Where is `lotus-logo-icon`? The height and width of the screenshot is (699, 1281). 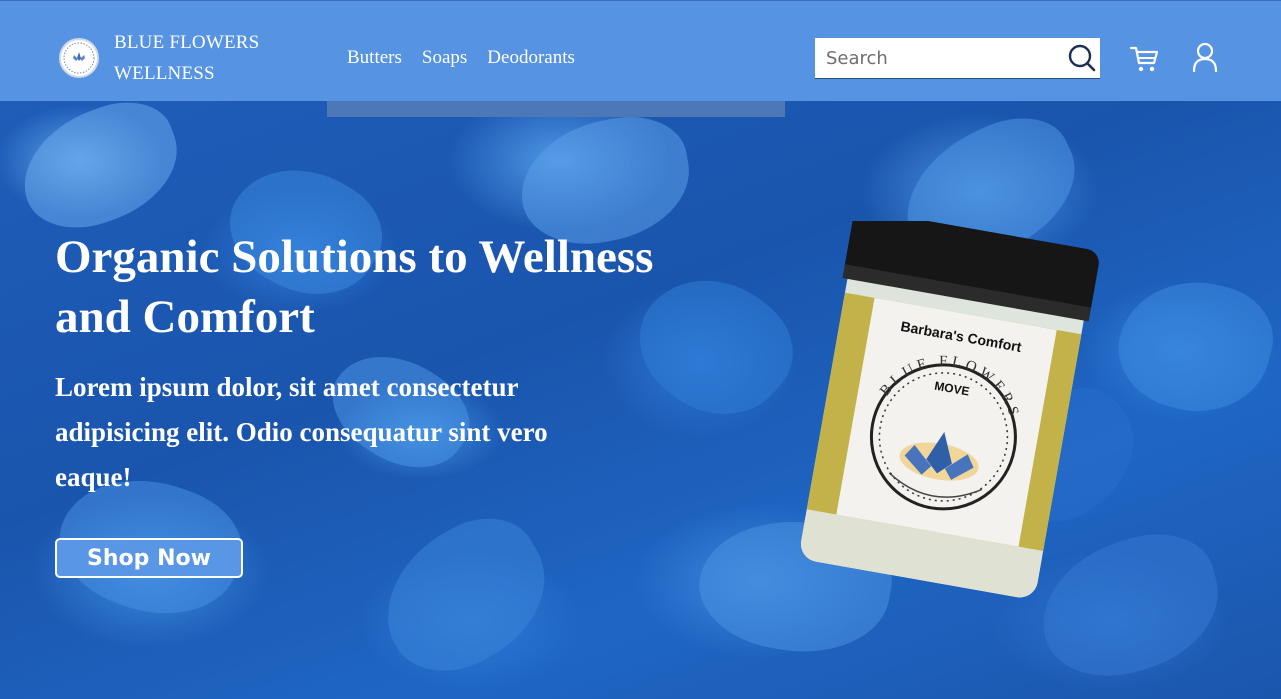 lotus-logo-icon is located at coordinates (79, 58).